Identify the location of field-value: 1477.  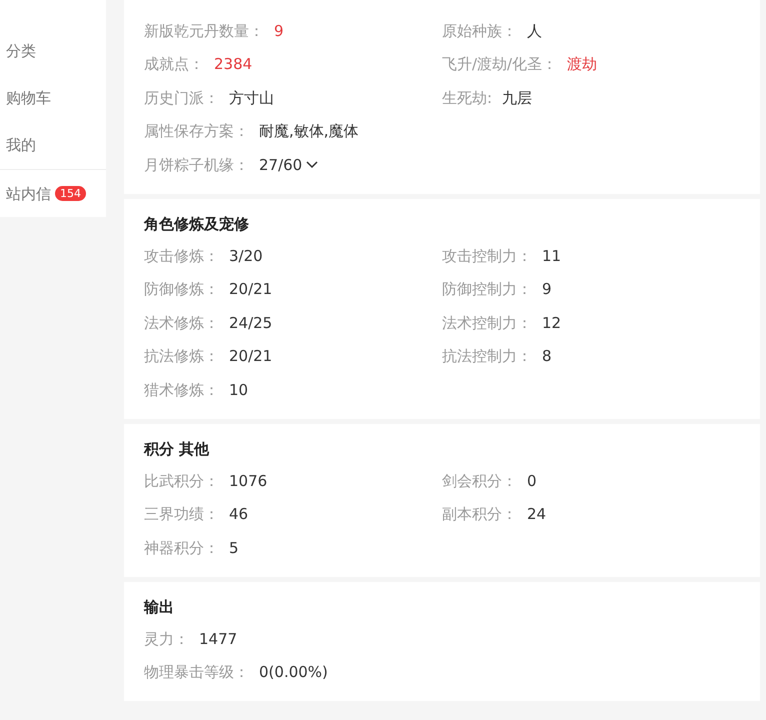
(218, 639).